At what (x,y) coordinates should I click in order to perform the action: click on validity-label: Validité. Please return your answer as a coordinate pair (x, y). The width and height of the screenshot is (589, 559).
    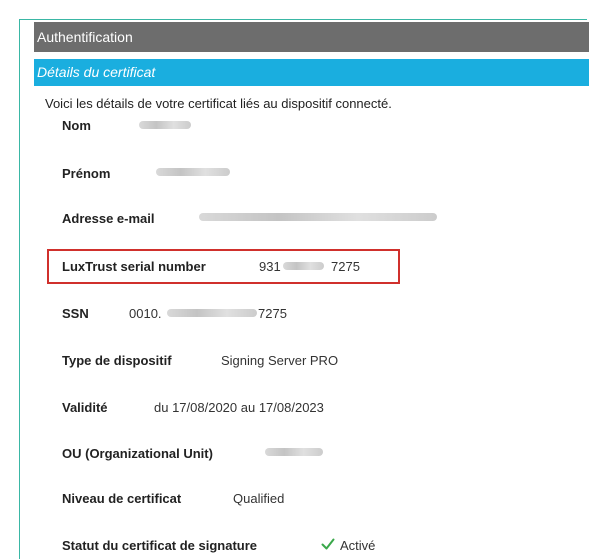
    Looking at the image, I should click on (85, 407).